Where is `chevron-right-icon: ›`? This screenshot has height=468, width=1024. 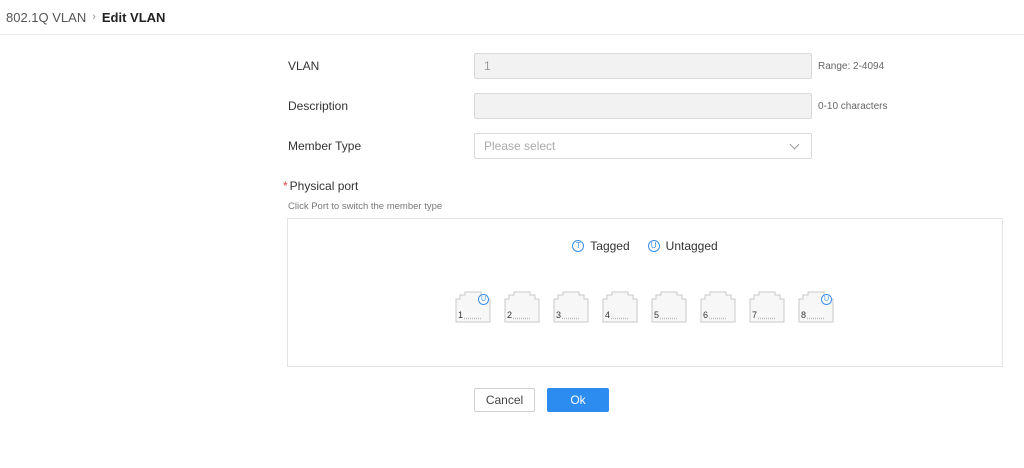 chevron-right-icon: › is located at coordinates (94, 17).